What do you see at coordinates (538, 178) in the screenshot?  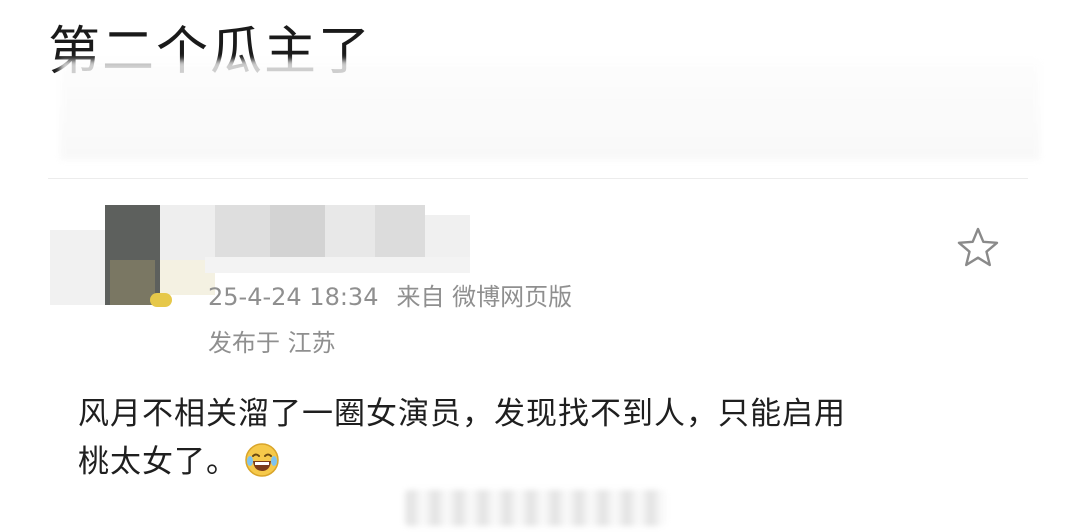 I see `divider` at bounding box center [538, 178].